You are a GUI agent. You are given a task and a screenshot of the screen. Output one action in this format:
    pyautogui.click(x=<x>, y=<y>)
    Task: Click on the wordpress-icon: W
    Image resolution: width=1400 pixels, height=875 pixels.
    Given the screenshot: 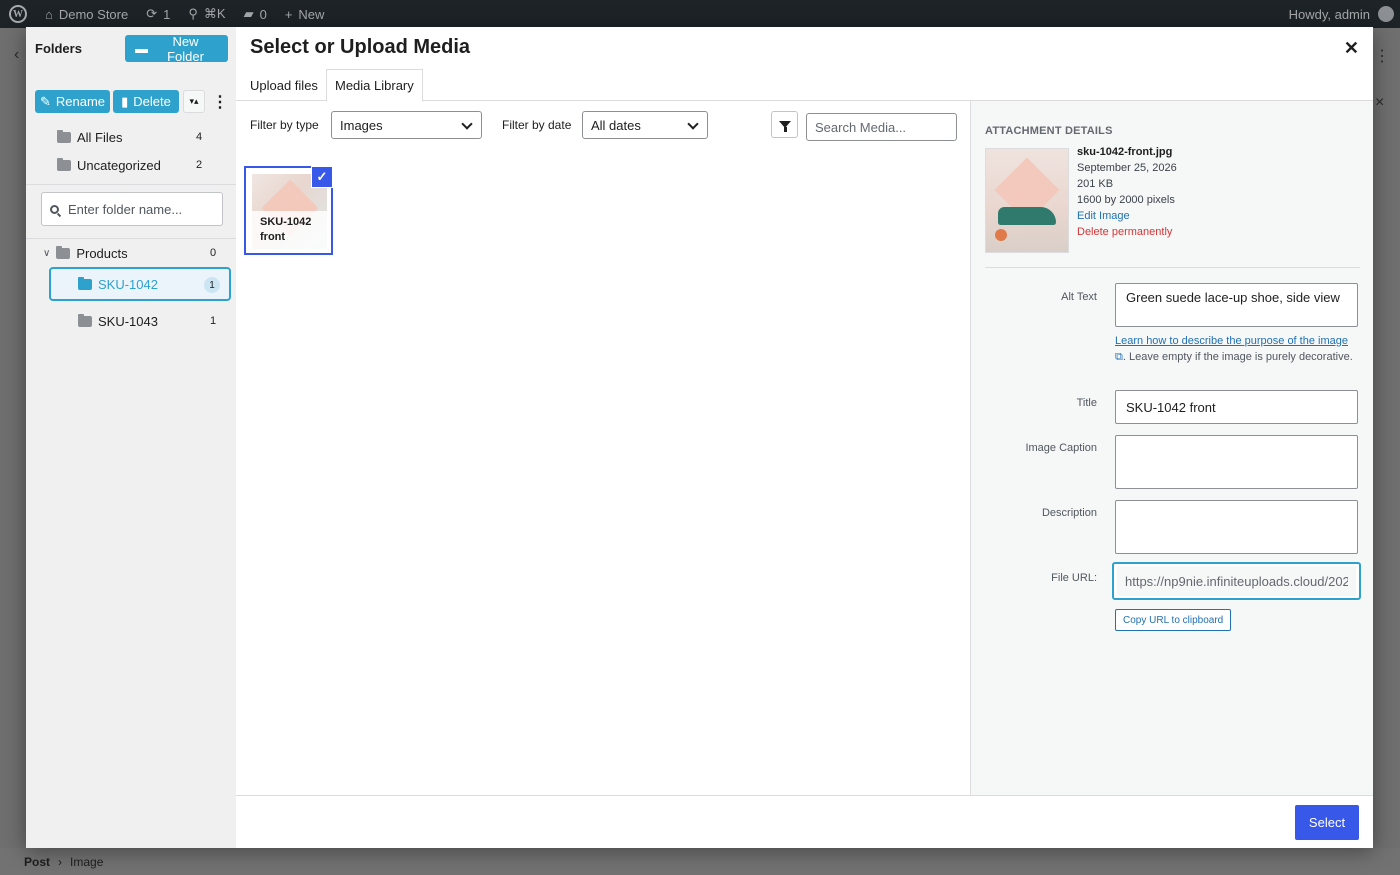 What is the action you would take?
    pyautogui.click(x=18, y=14)
    